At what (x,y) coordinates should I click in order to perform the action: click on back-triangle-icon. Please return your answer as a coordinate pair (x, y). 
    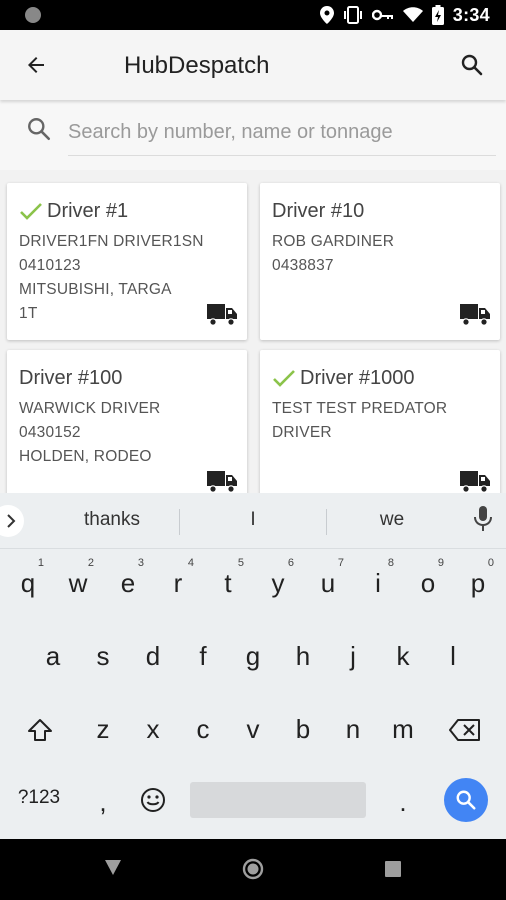
    Looking at the image, I should click on (113, 867).